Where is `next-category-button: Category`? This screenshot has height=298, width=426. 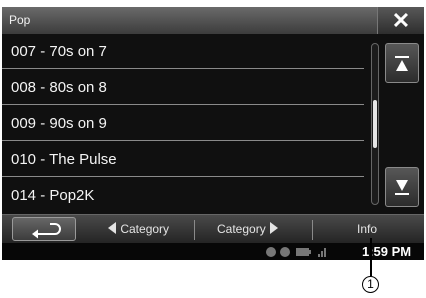 next-category-button: Category is located at coordinates (248, 229).